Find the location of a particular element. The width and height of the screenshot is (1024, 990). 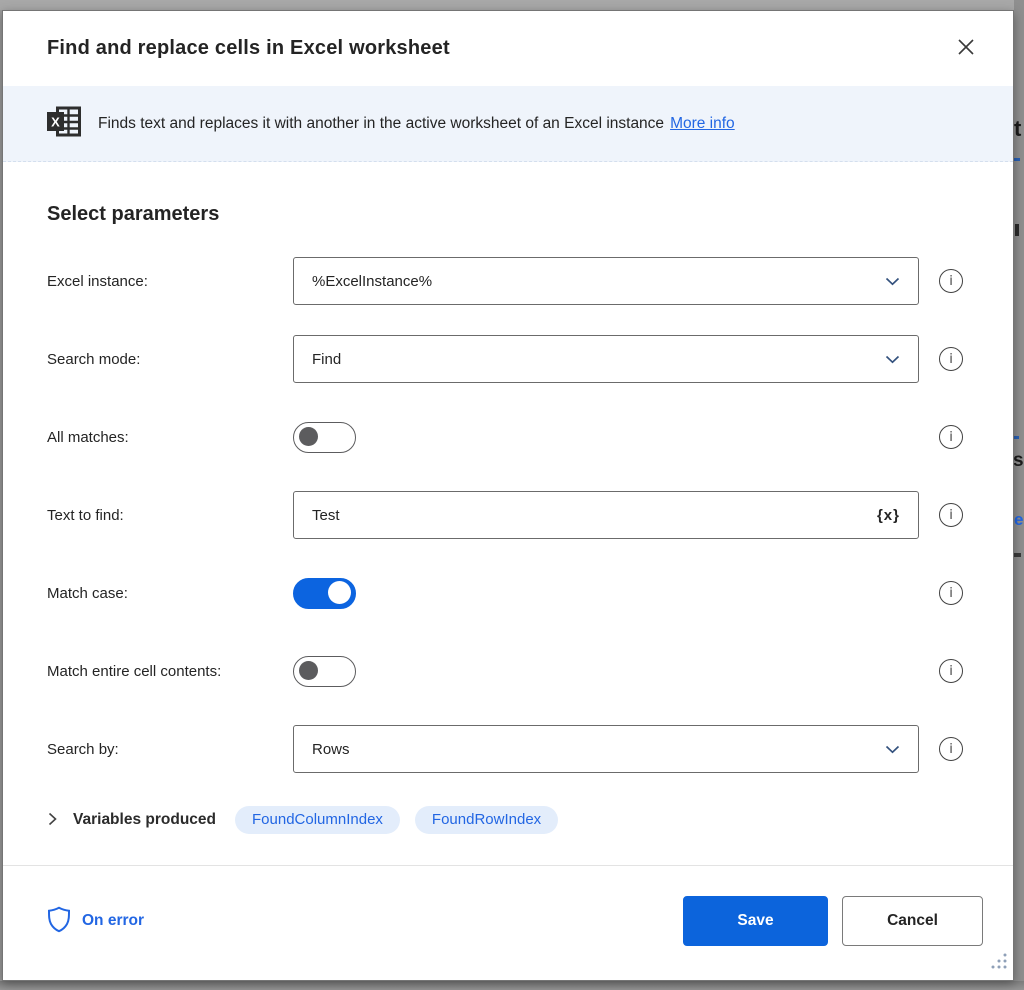

text-to-find-input: Test {x} is located at coordinates (606, 515).